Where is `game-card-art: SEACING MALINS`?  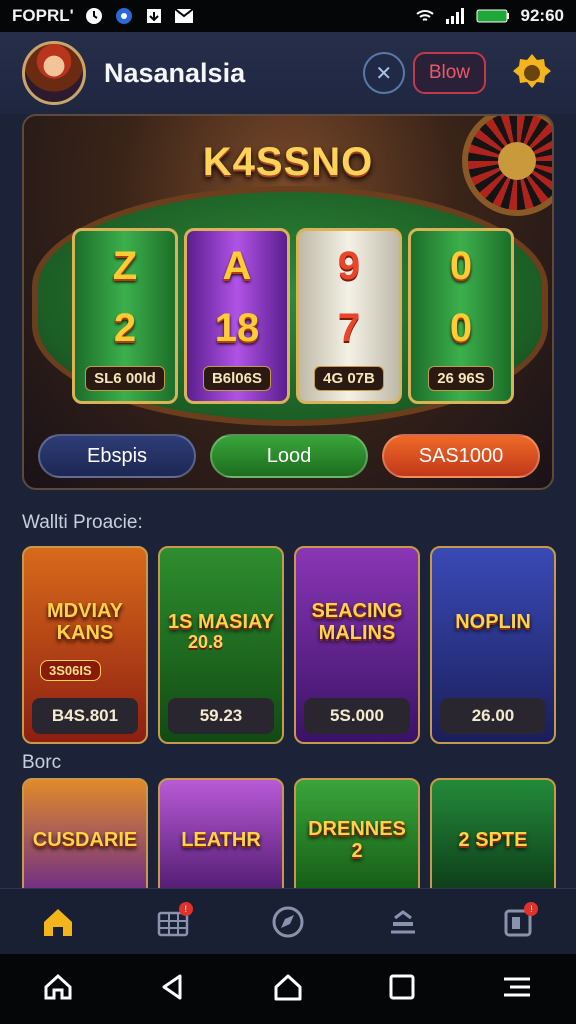 game-card-art: SEACING MALINS is located at coordinates (357, 622).